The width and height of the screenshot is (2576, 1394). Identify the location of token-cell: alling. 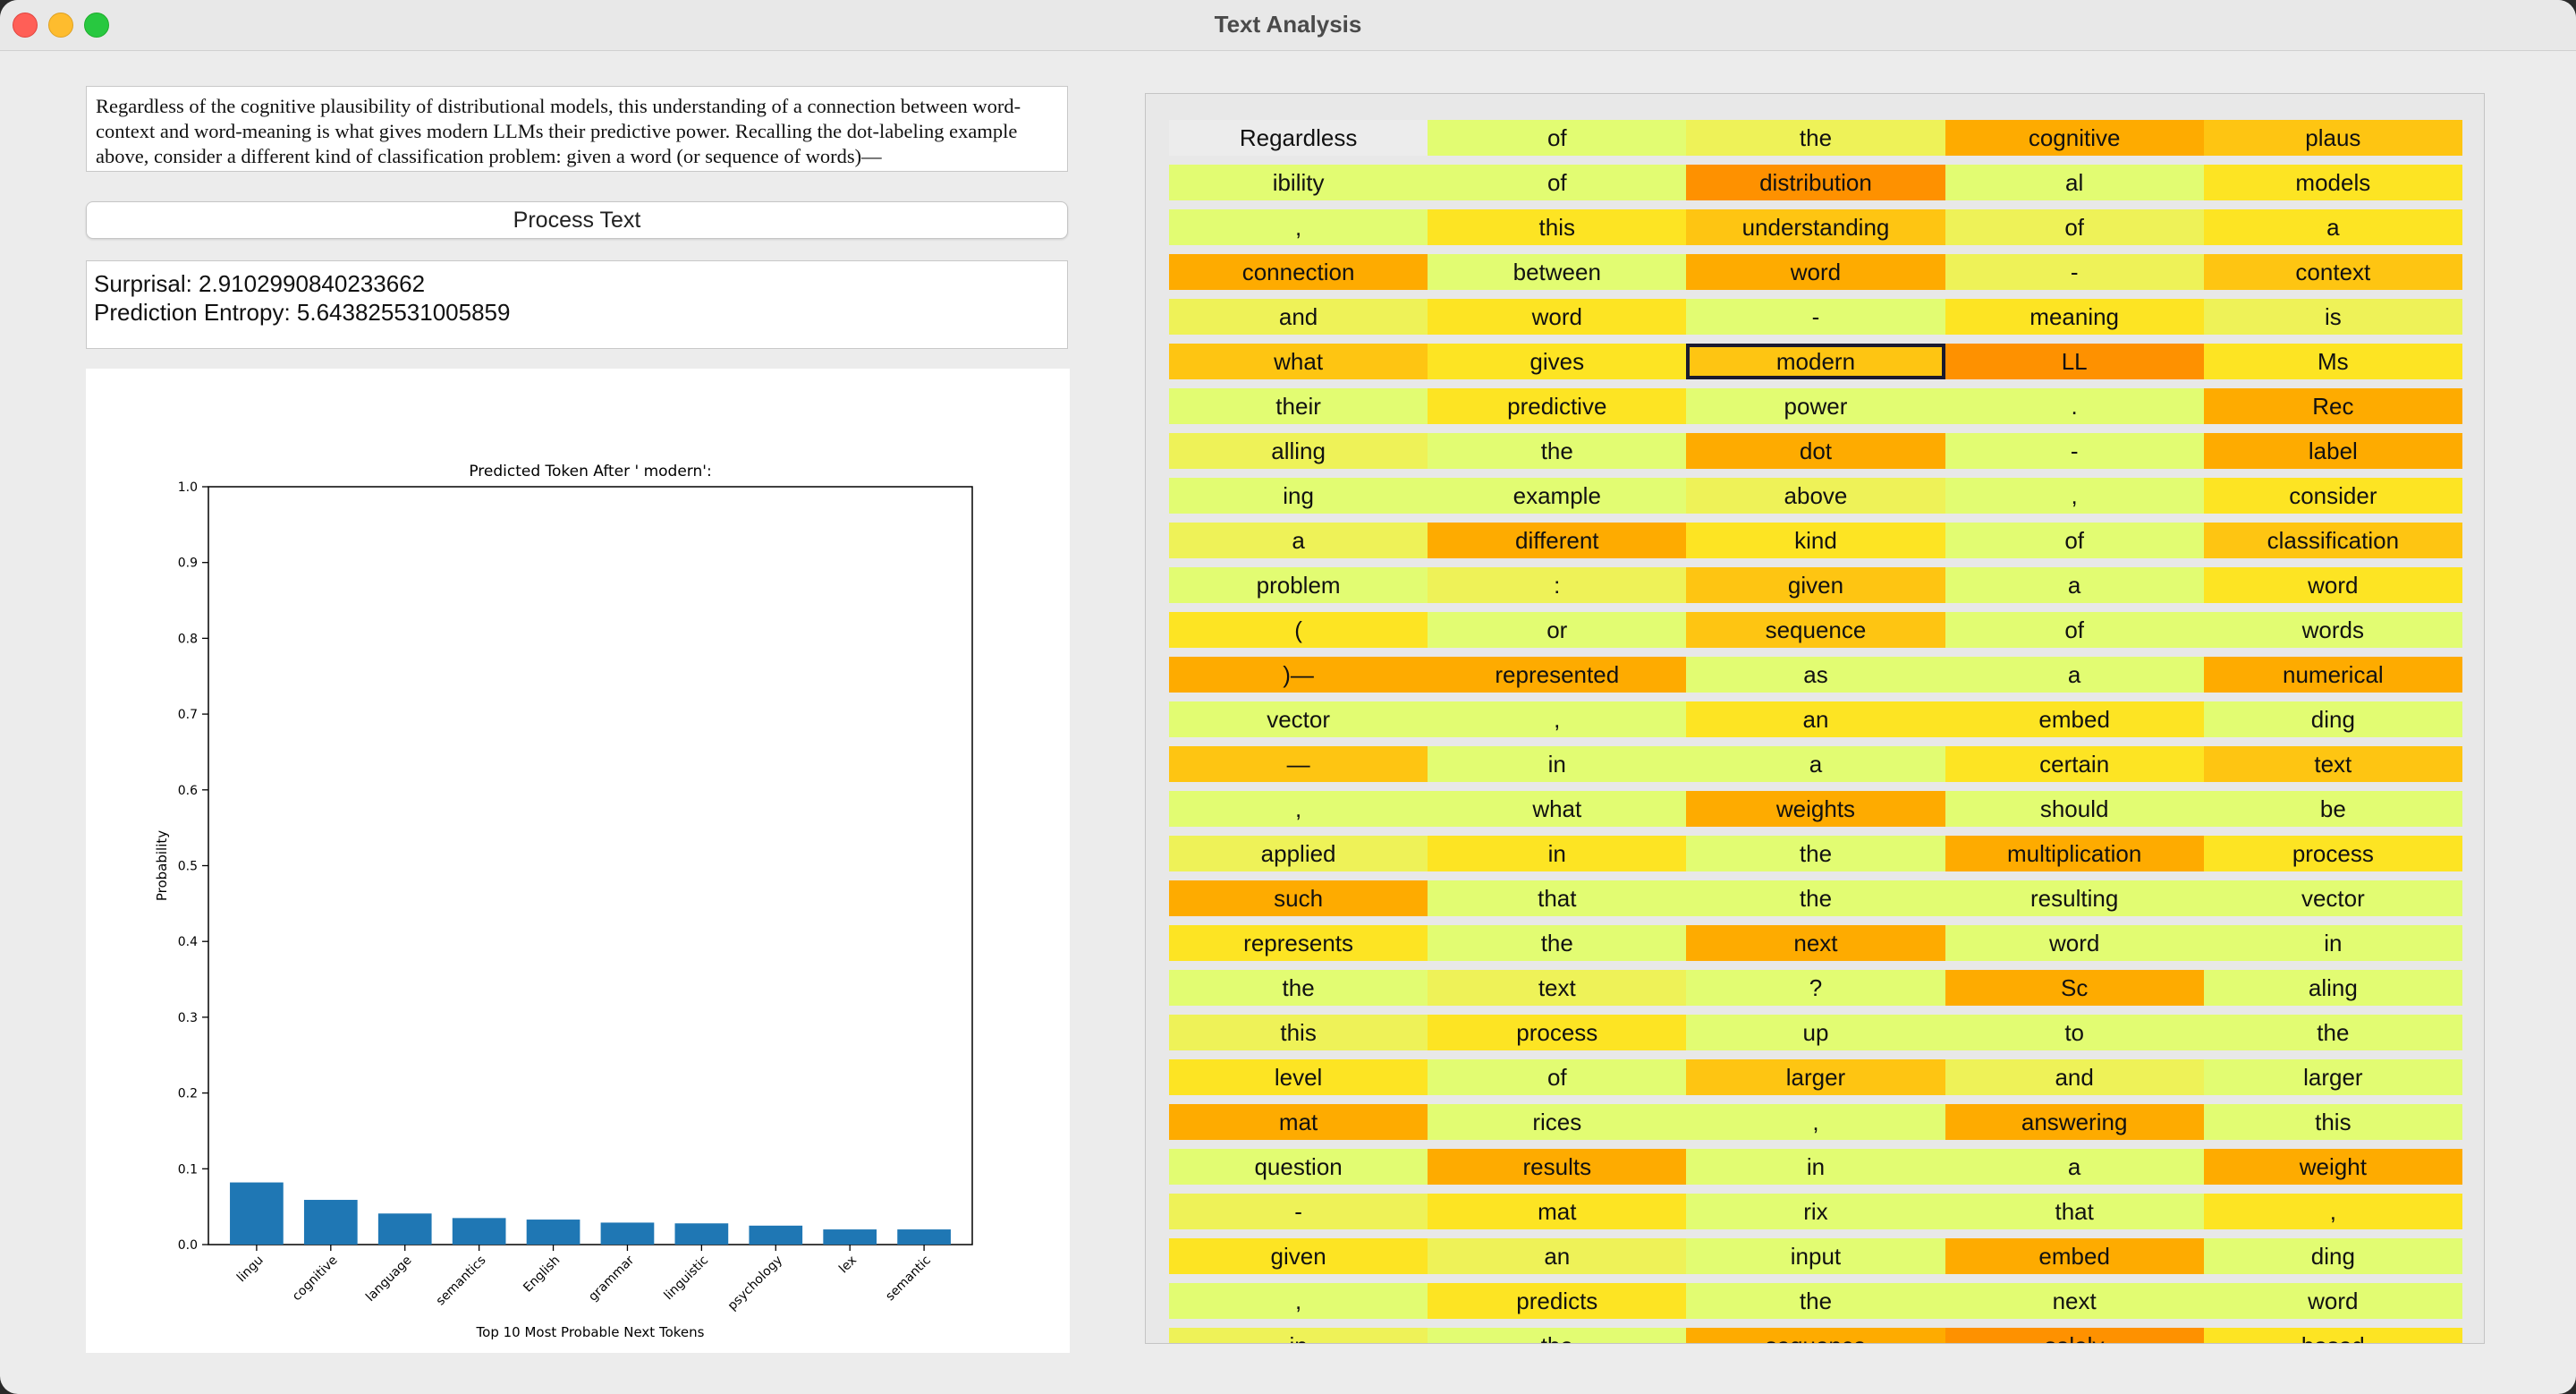
(1298, 451).